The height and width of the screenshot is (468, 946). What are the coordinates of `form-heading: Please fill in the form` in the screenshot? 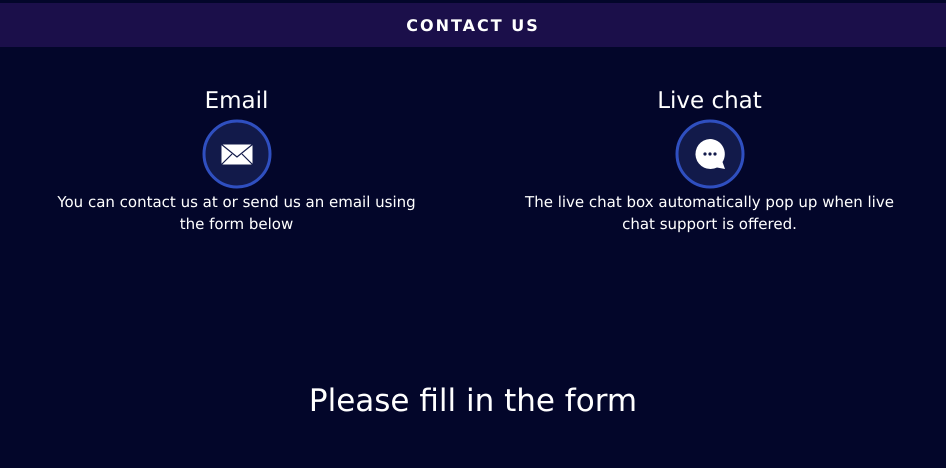 It's located at (473, 401).